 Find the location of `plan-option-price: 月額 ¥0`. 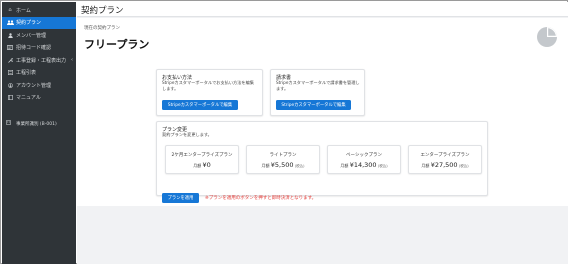

plan-option-price: 月額 ¥0 is located at coordinates (202, 165).